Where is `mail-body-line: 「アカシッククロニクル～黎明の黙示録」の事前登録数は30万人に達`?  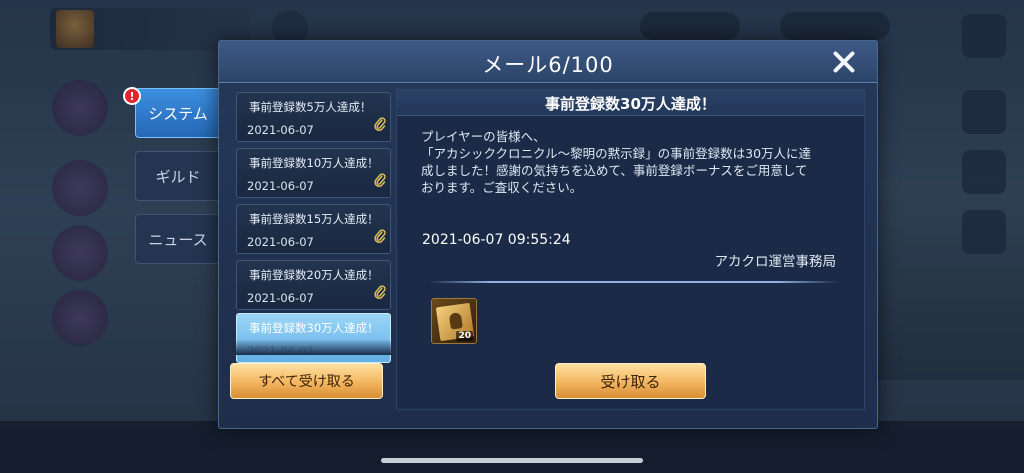 mail-body-line: 「アカシッククロニクル～黎明の黙示録」の事前登録数は30万人に達 is located at coordinates (616, 153).